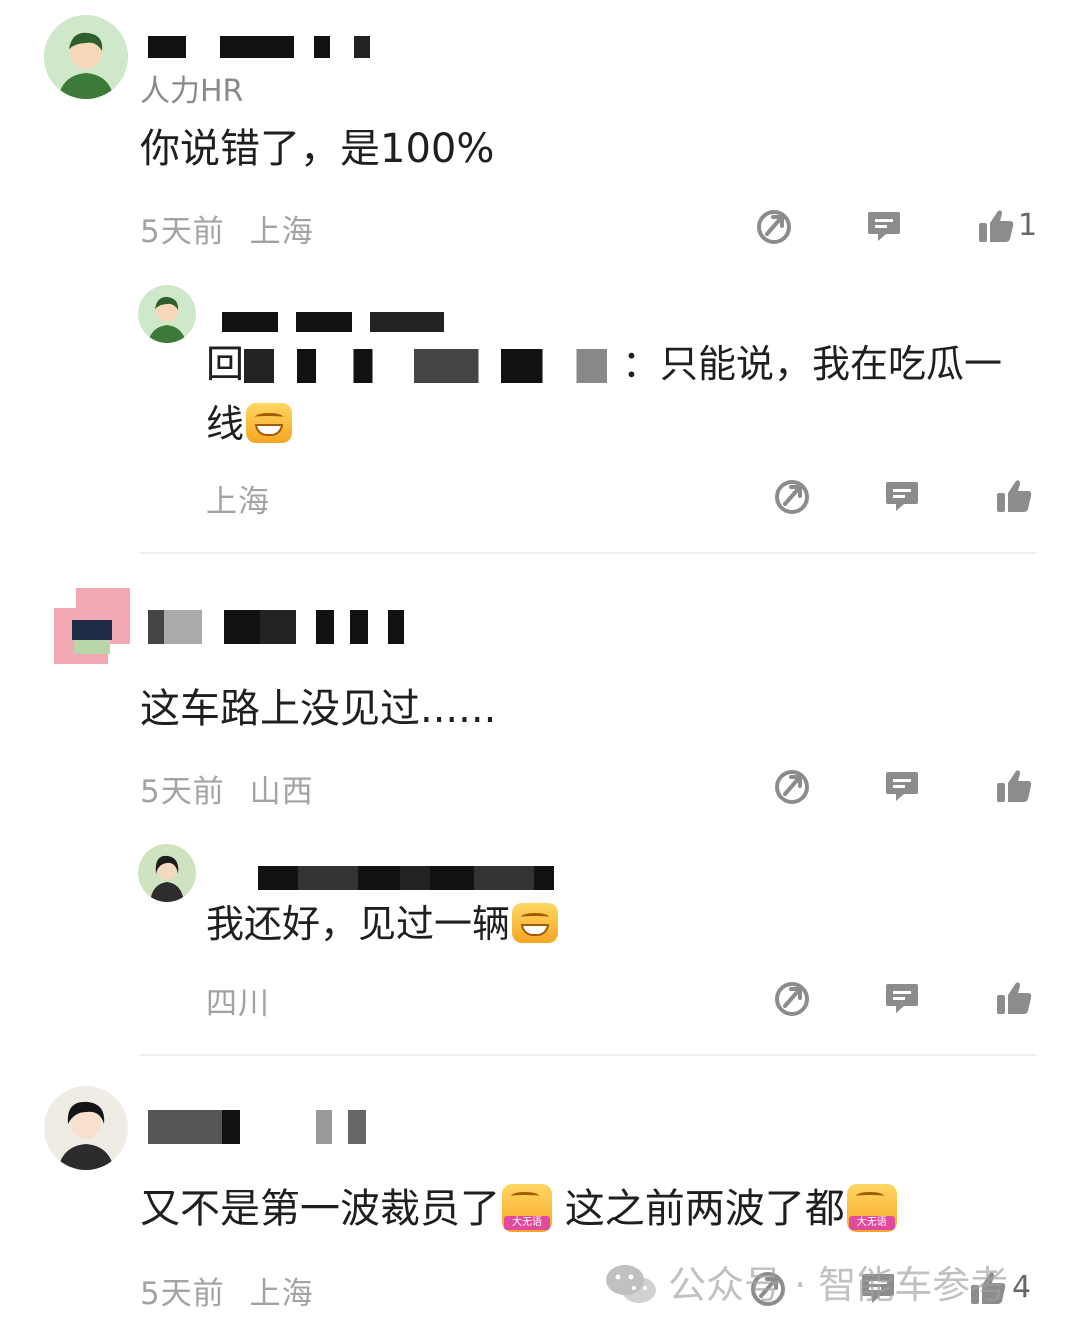  What do you see at coordinates (225, 364) in the screenshot?
I see `reply-prefix: 回` at bounding box center [225, 364].